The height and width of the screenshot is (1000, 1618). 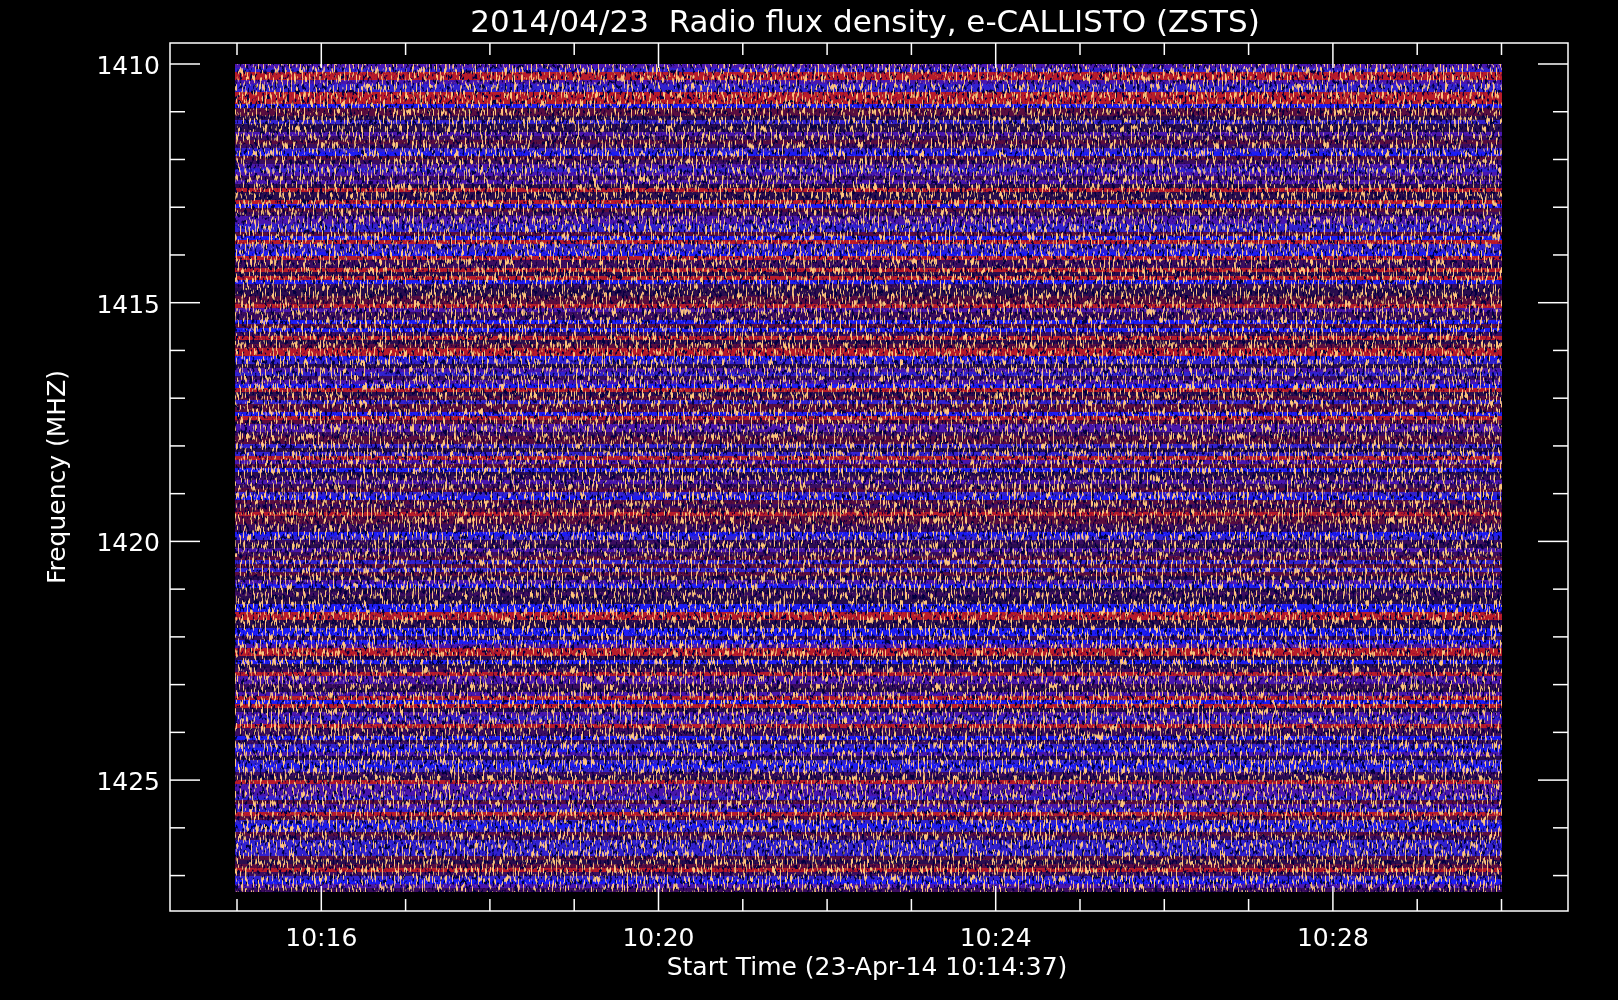 I want to click on y-tick-label: 1415, so click(x=128, y=304).